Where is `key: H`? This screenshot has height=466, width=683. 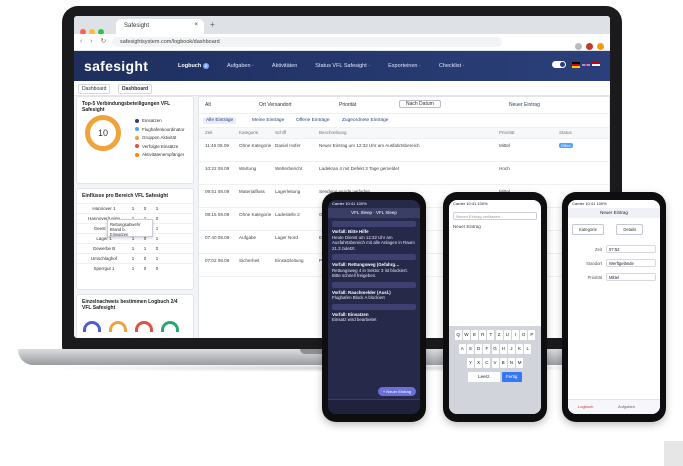 key: H is located at coordinates (503, 349).